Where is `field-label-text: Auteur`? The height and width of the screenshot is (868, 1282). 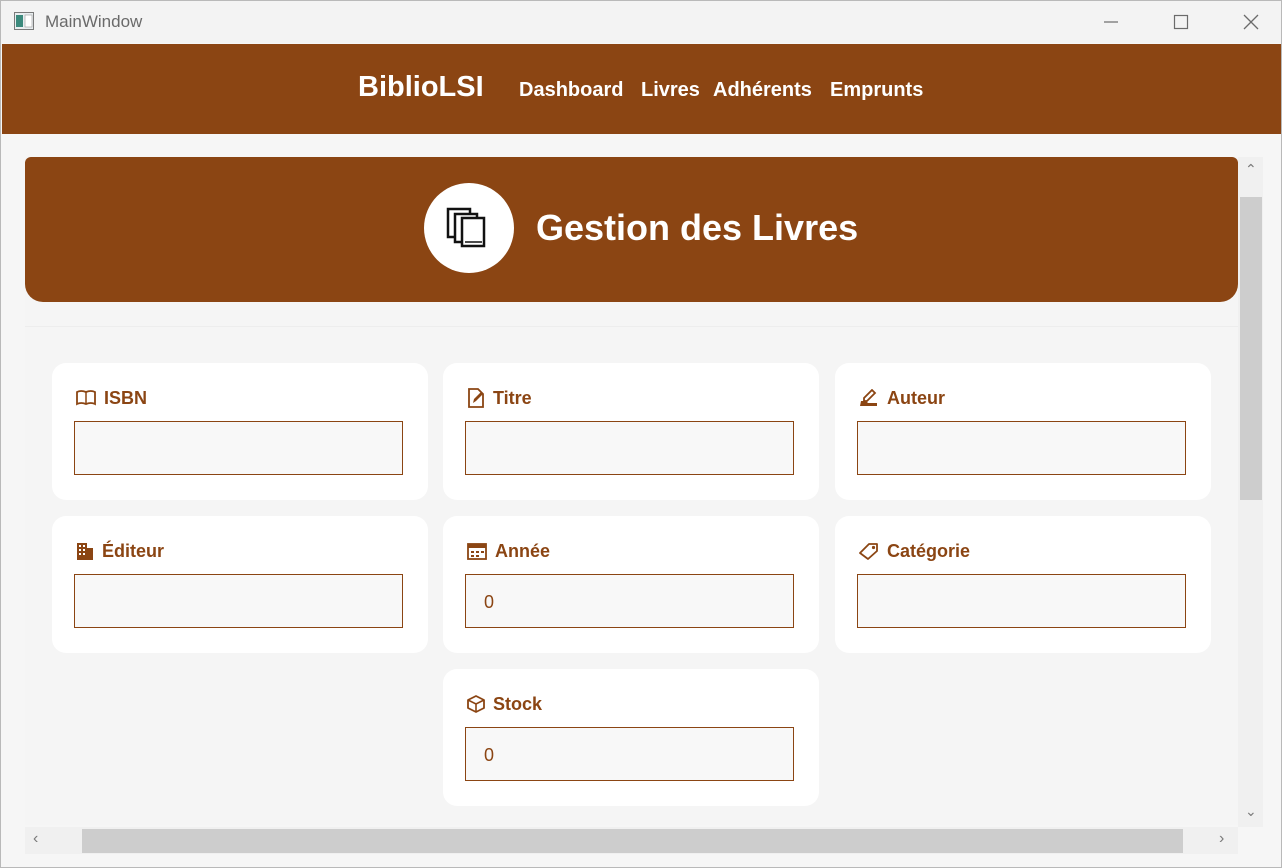
field-label-text: Auteur is located at coordinates (916, 397).